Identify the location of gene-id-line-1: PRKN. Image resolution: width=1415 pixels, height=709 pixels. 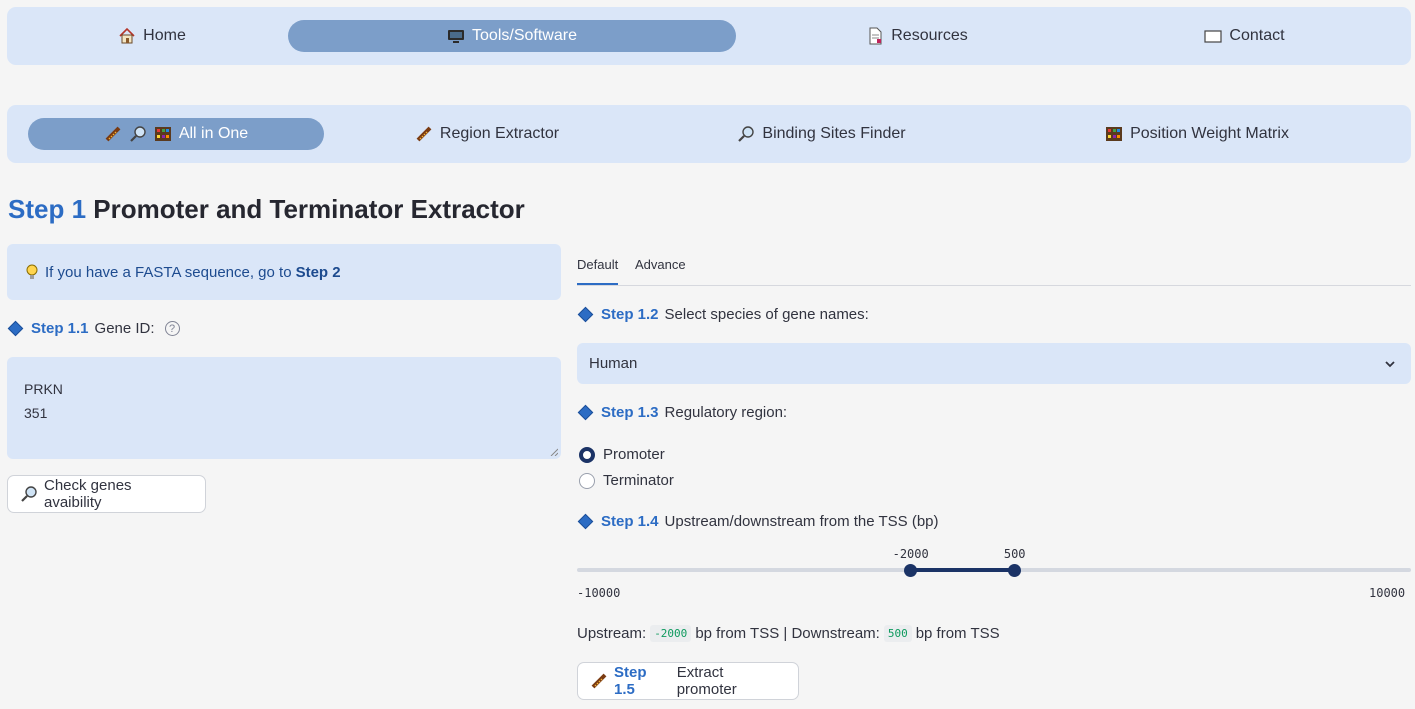
(43, 389).